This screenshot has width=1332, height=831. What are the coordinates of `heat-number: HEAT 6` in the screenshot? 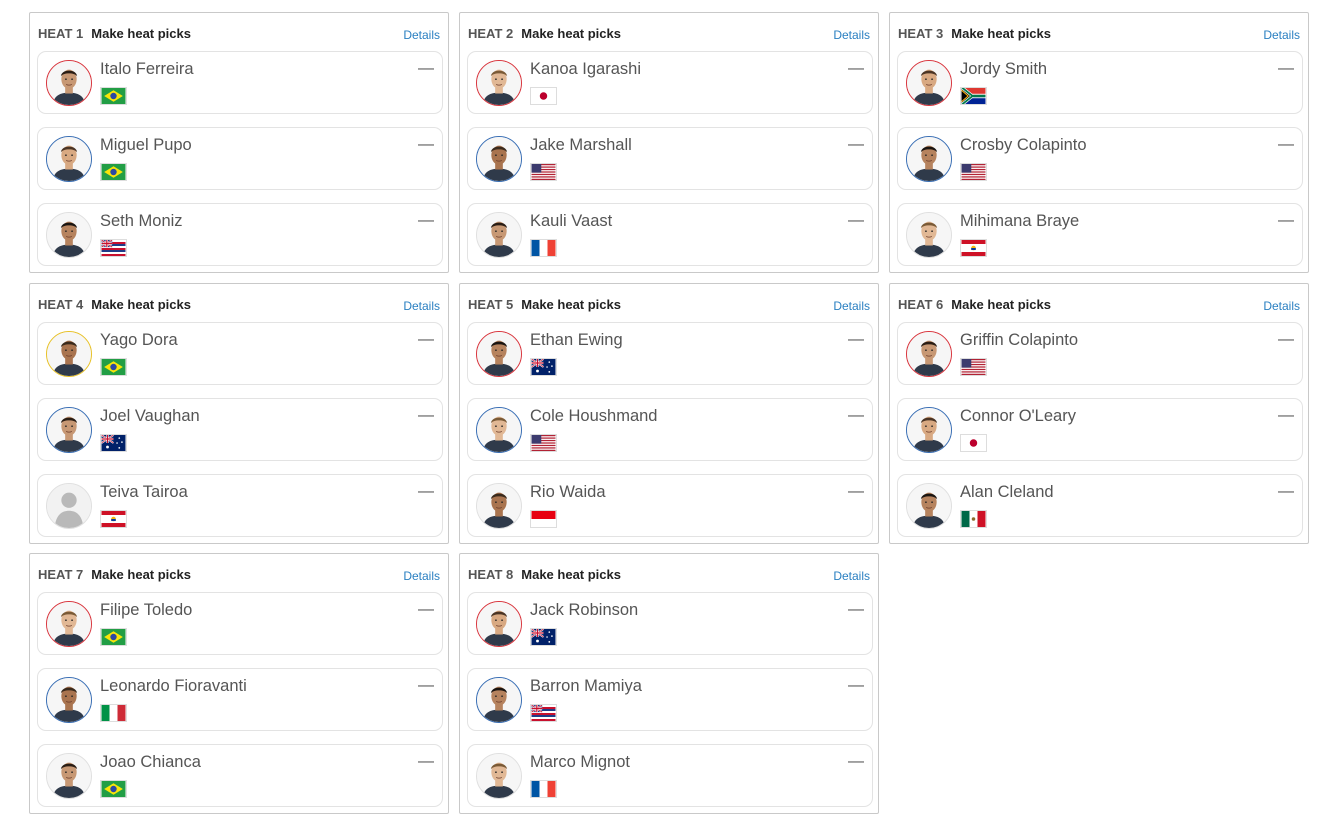 It's located at (921, 304).